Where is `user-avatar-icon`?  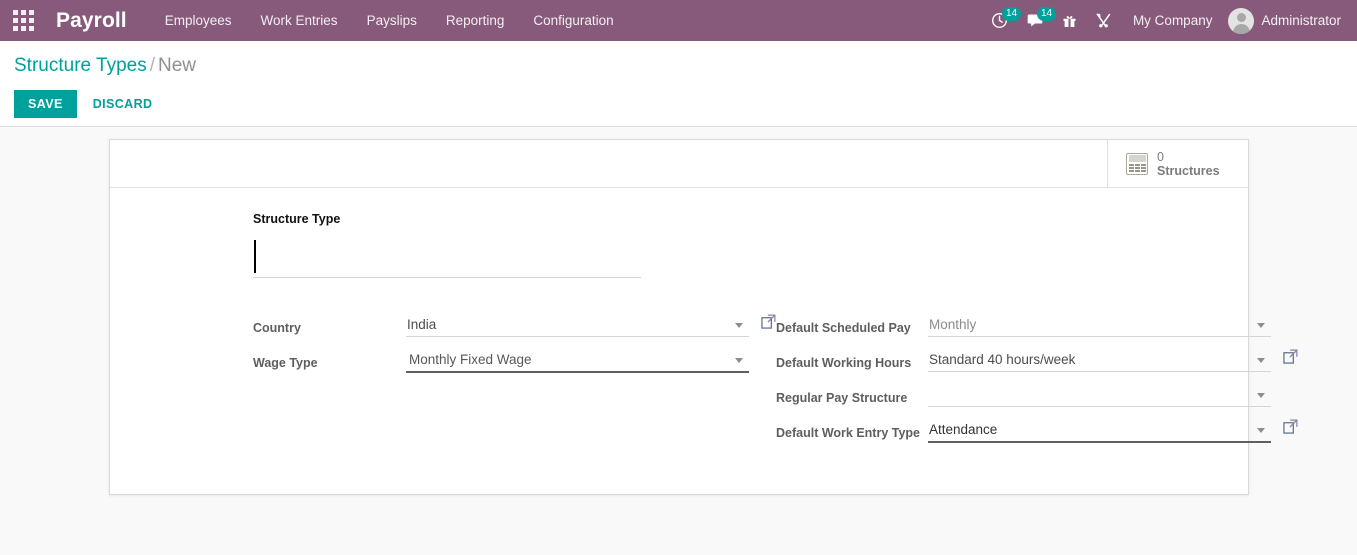
user-avatar-icon is located at coordinates (1241, 20).